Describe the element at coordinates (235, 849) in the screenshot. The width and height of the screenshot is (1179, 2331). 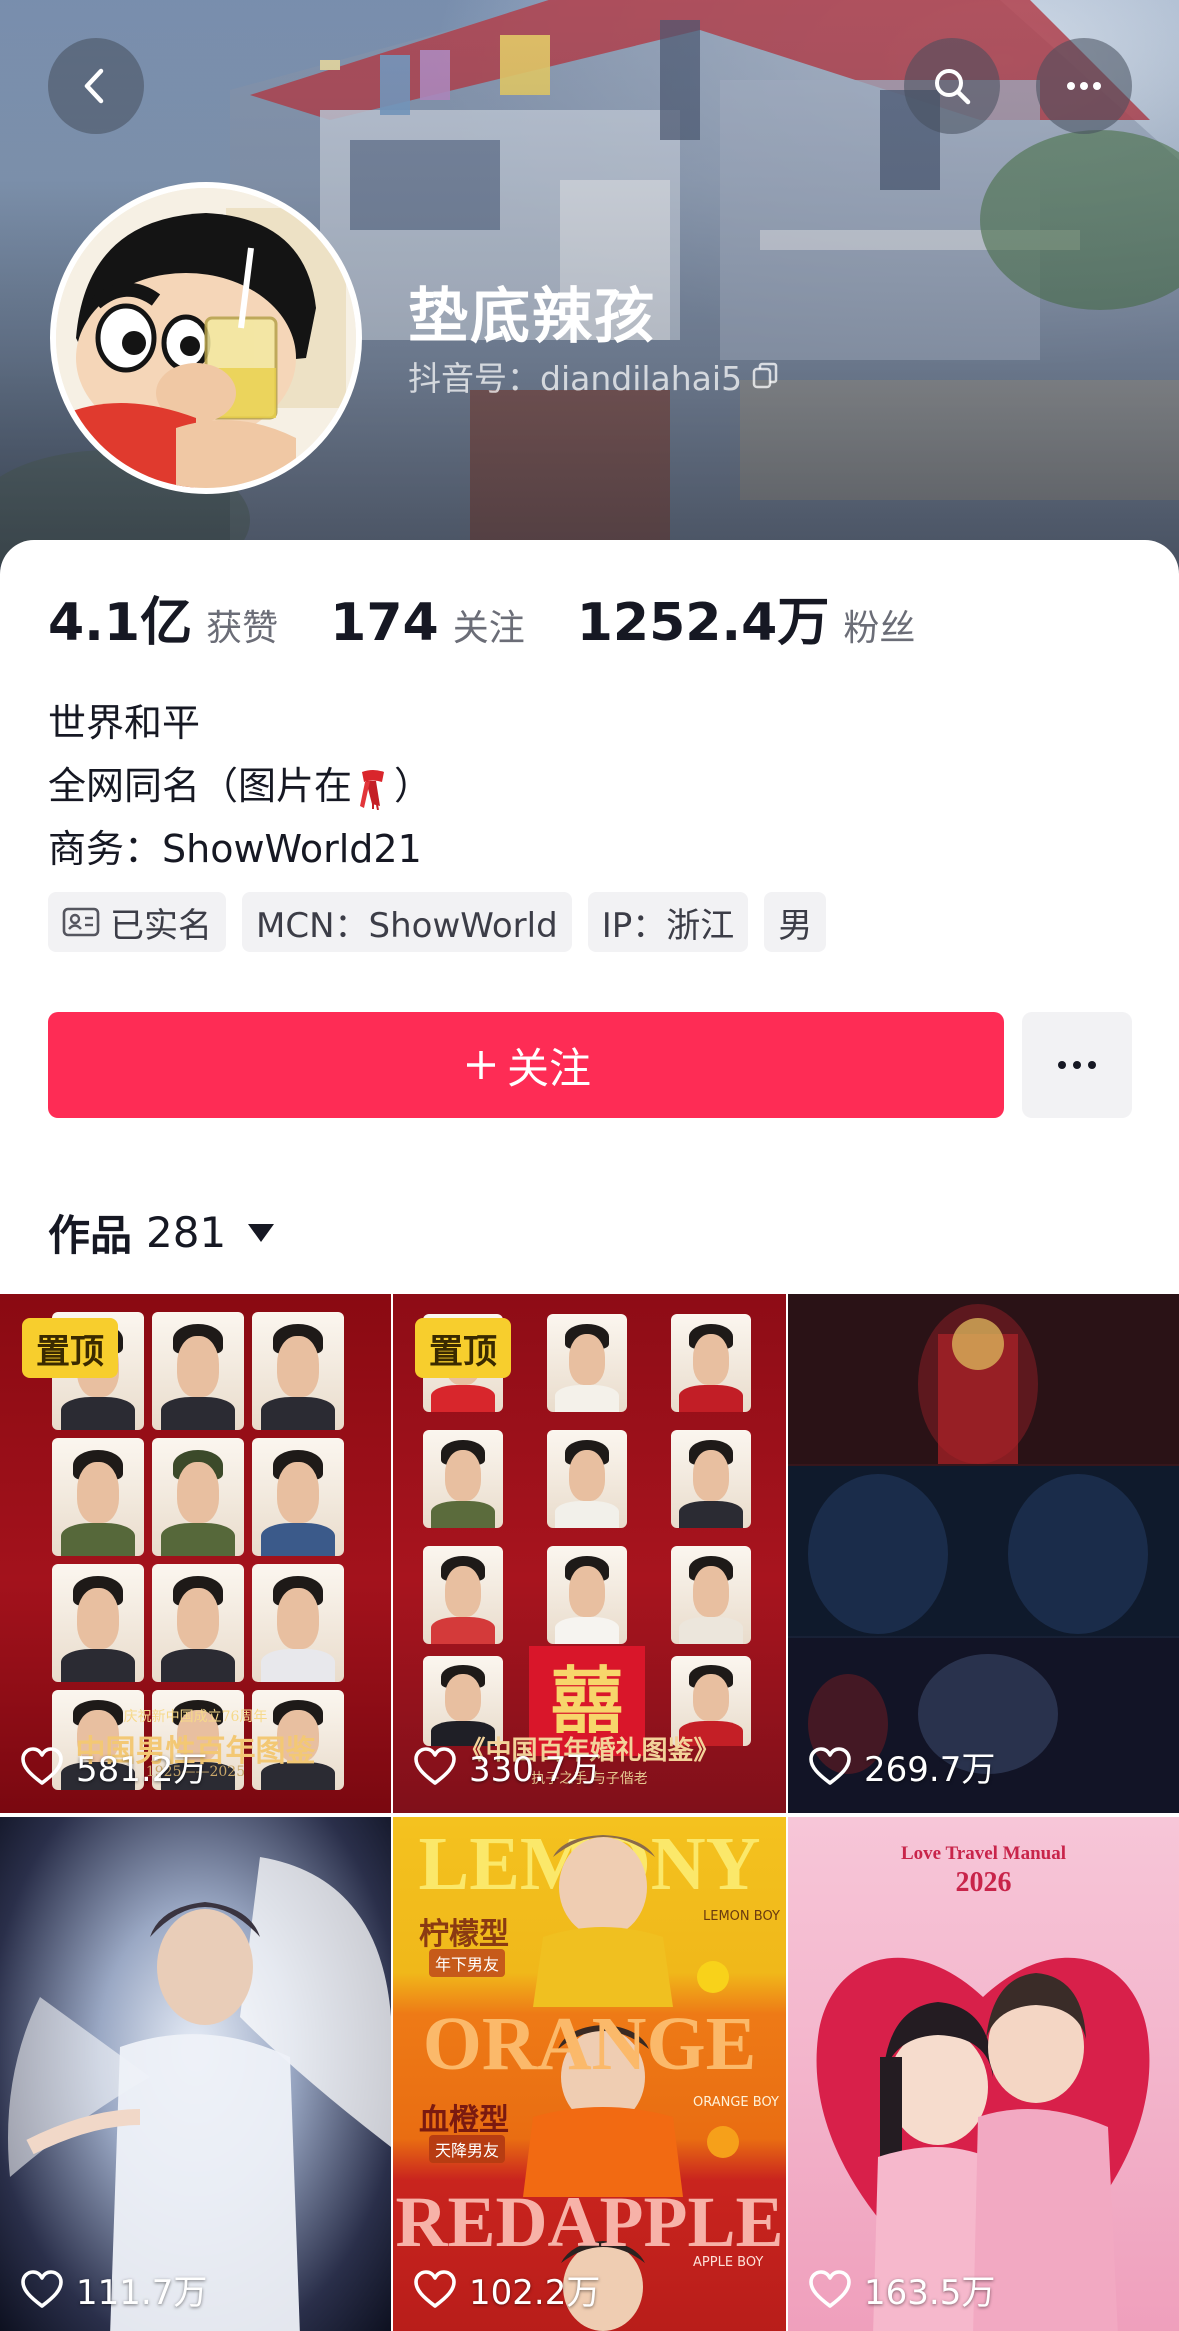
I see `bio-line: 商务：ShowWorld21` at that location.